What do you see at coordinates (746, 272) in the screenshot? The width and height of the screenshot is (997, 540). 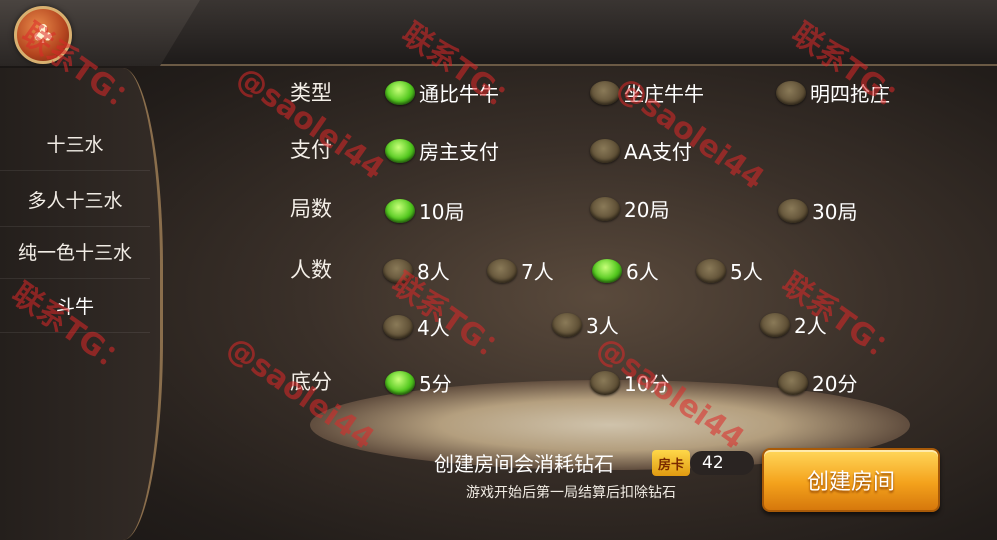 I see `option-label: 5人` at bounding box center [746, 272].